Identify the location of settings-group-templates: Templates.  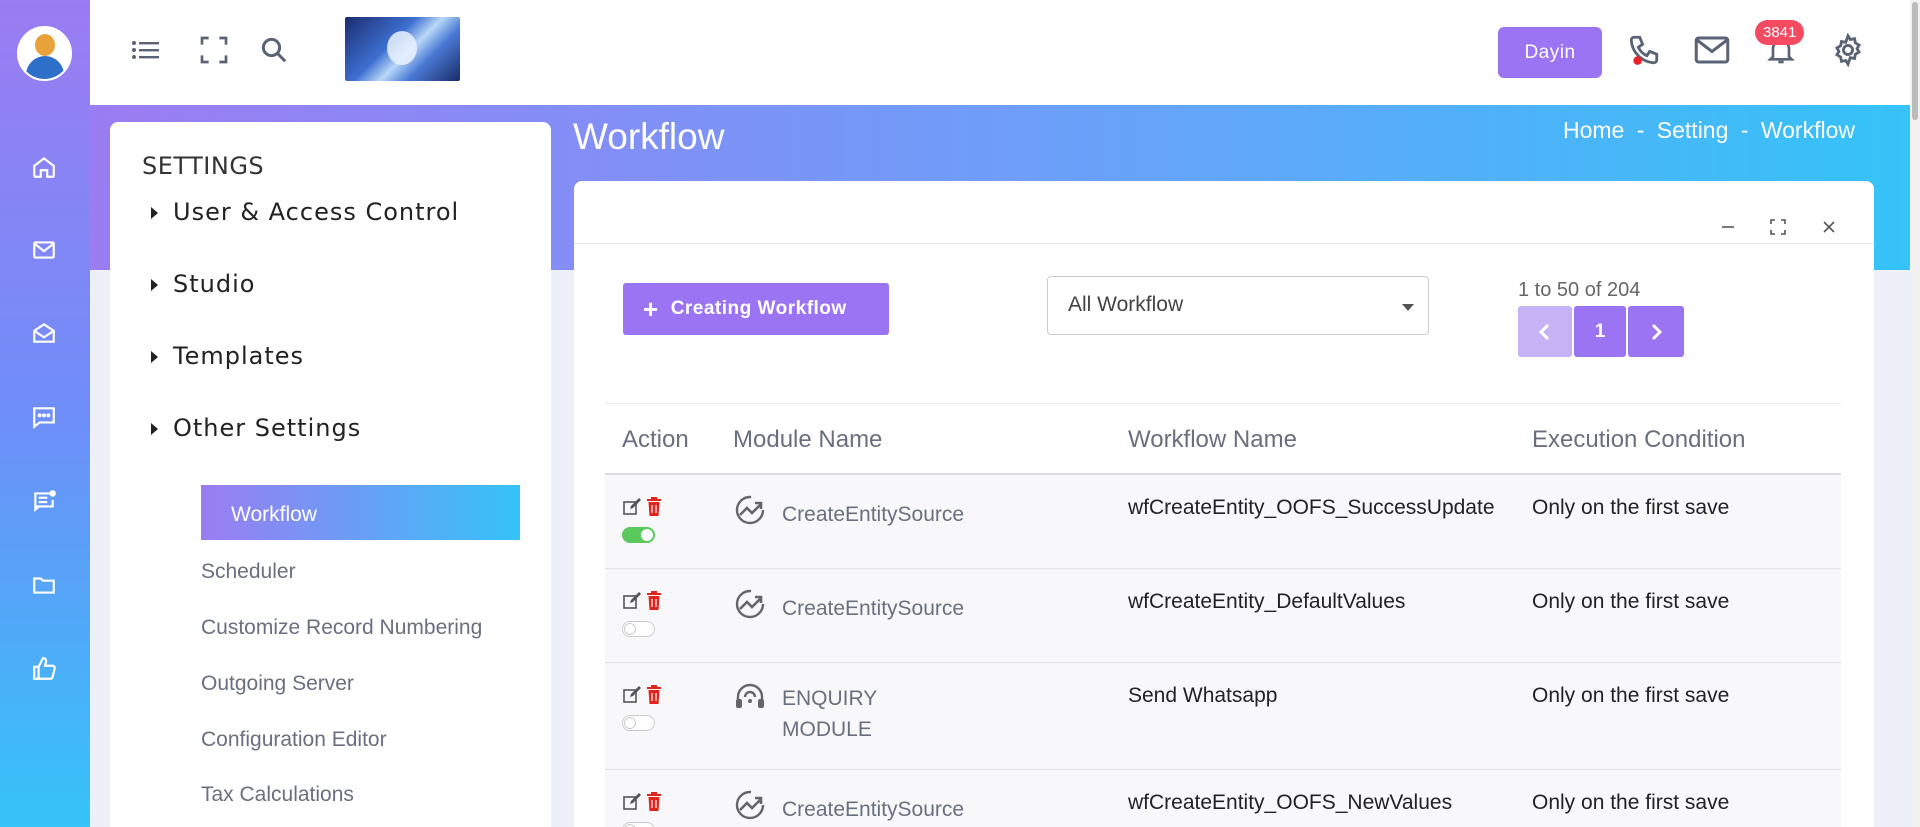
(228, 356).